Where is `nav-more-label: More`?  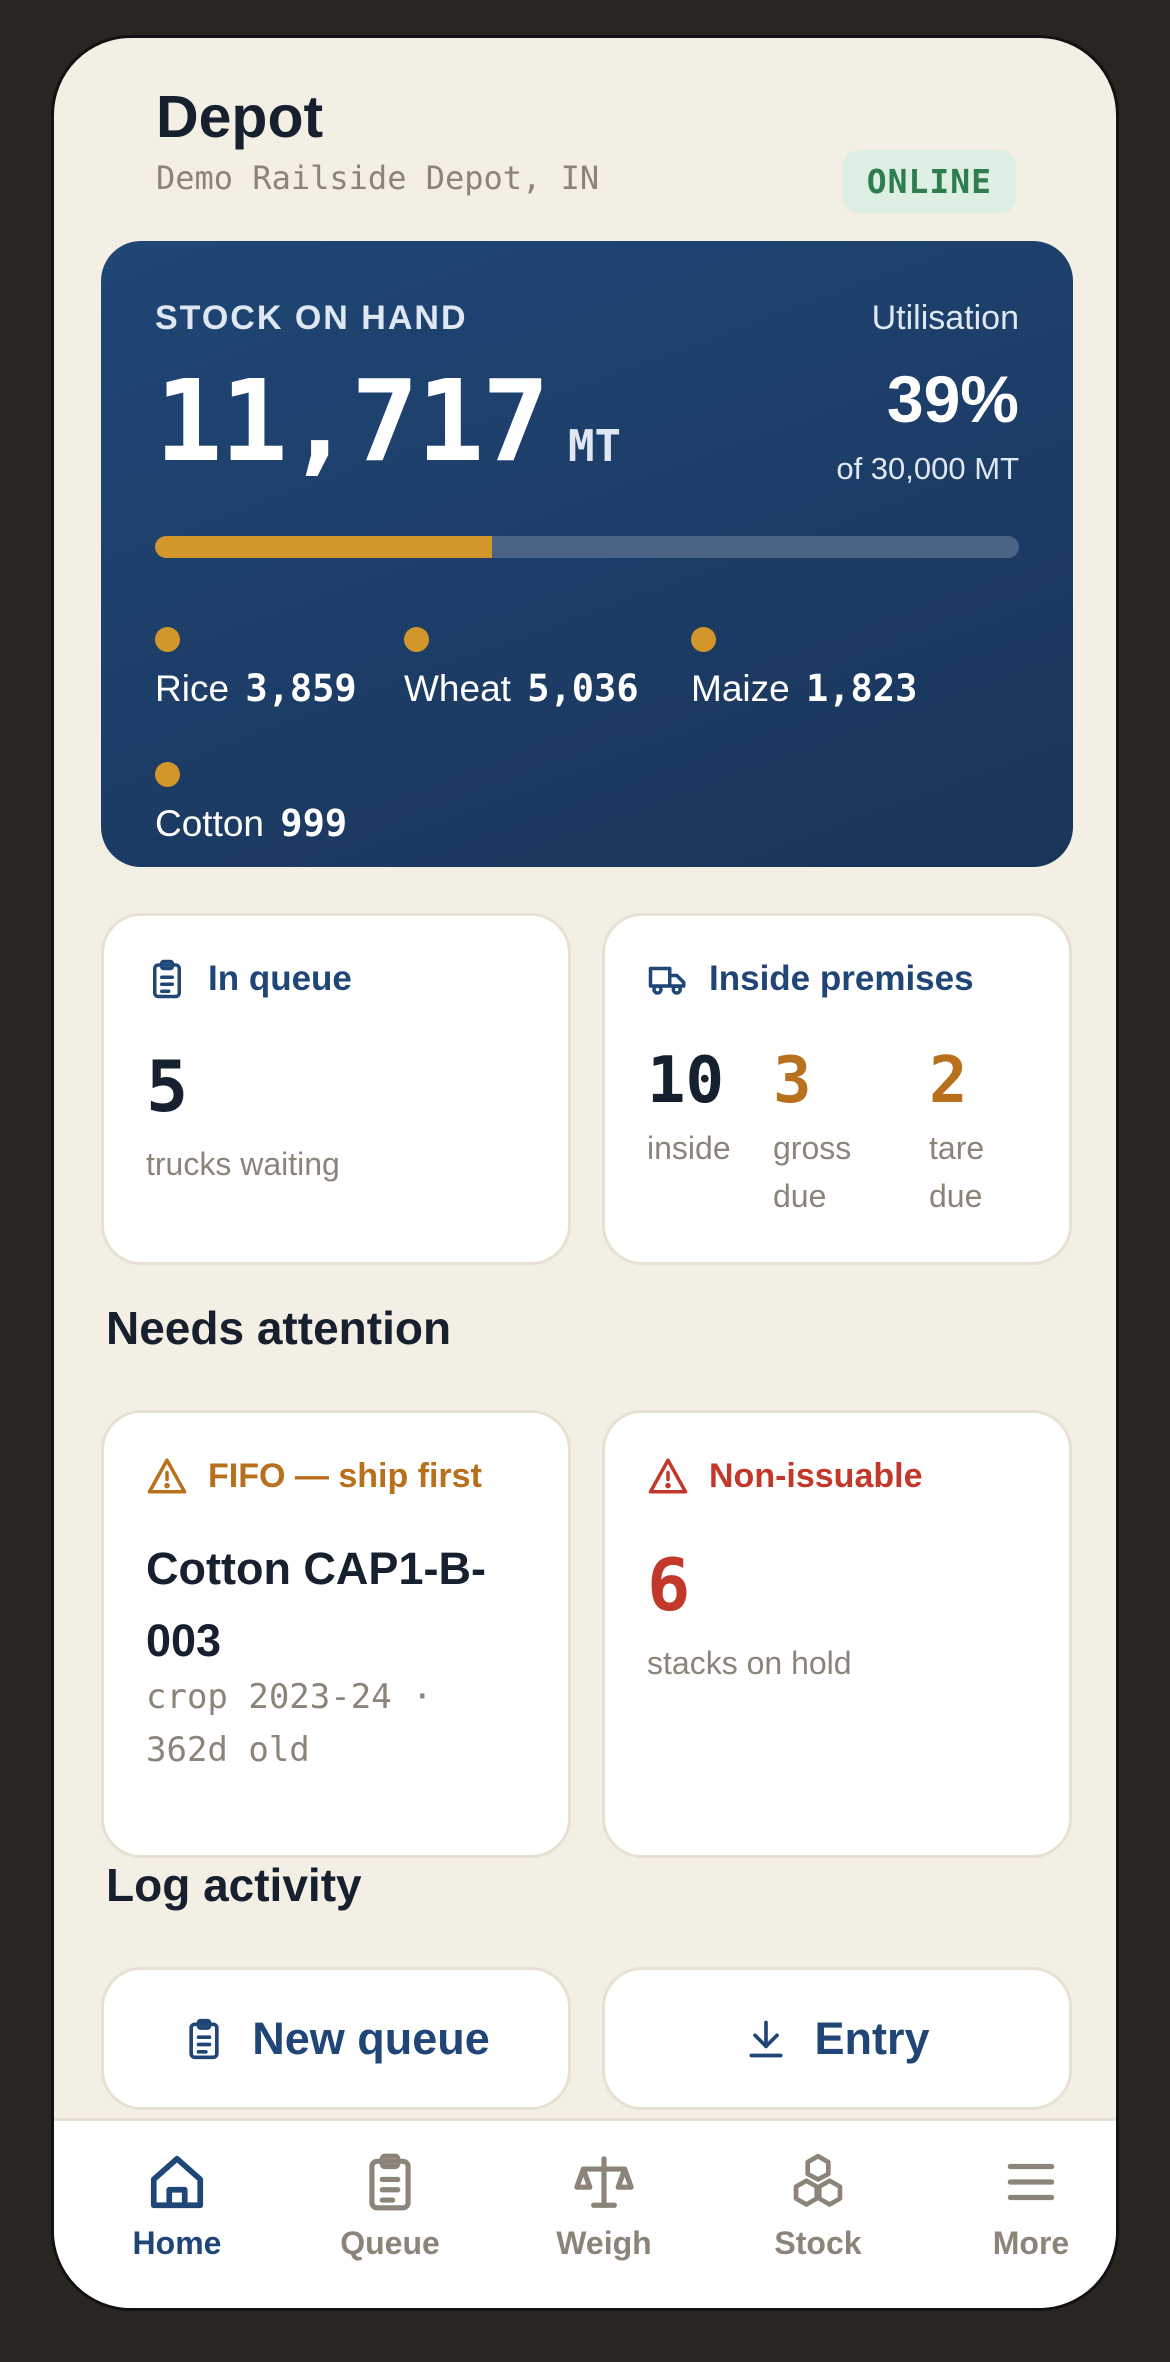
nav-more-label: More is located at coordinates (1031, 2243).